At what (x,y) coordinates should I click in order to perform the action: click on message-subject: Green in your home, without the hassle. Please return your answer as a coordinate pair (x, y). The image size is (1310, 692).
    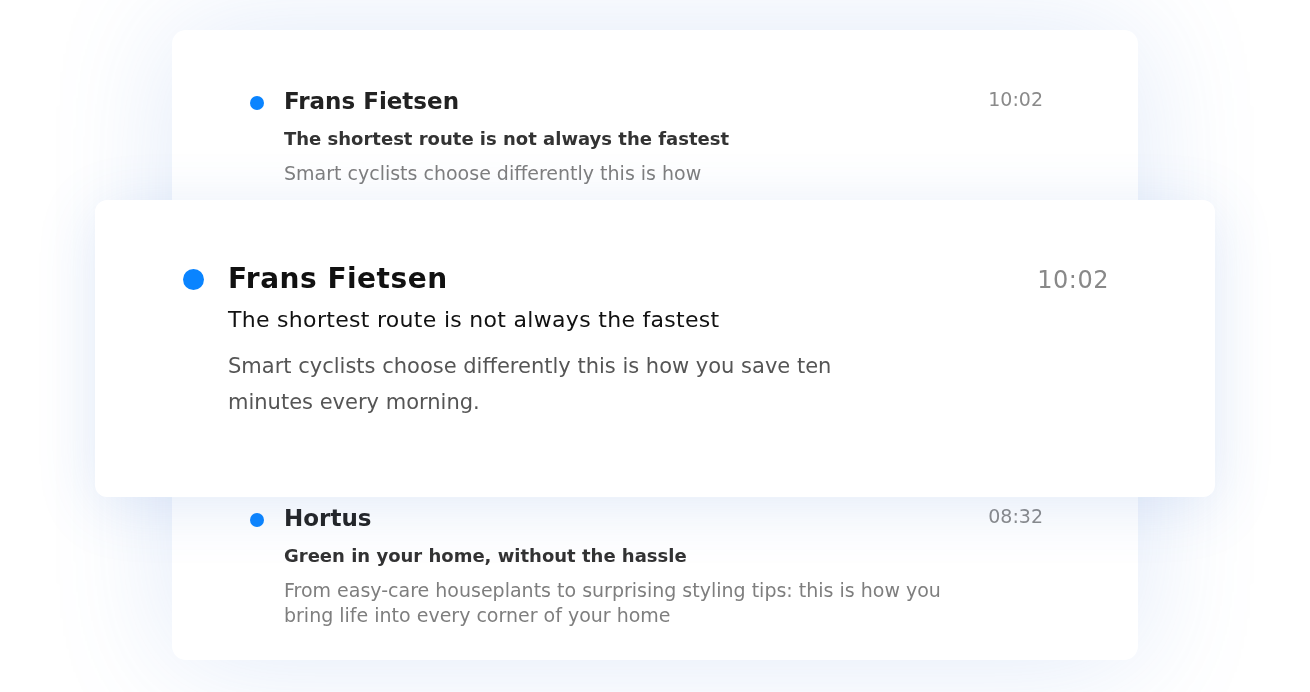
    Looking at the image, I should click on (486, 555).